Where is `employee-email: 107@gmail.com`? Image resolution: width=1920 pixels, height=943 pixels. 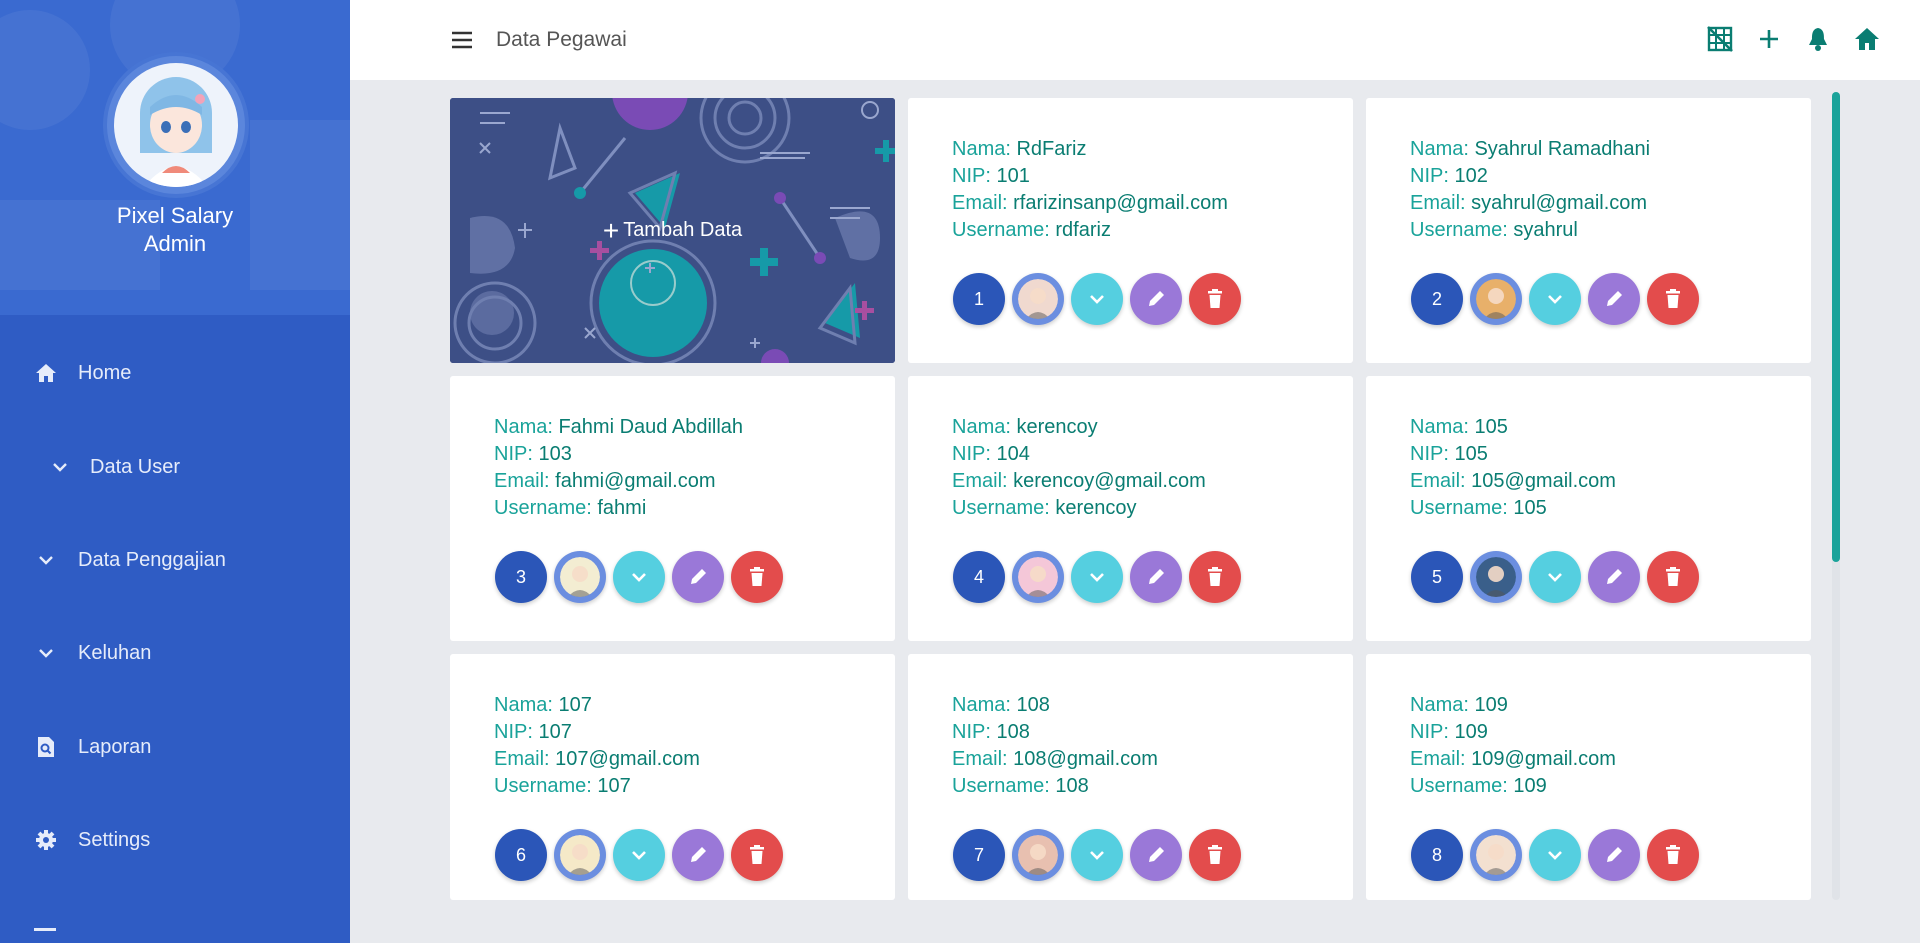
employee-email: 107@gmail.com is located at coordinates (627, 759).